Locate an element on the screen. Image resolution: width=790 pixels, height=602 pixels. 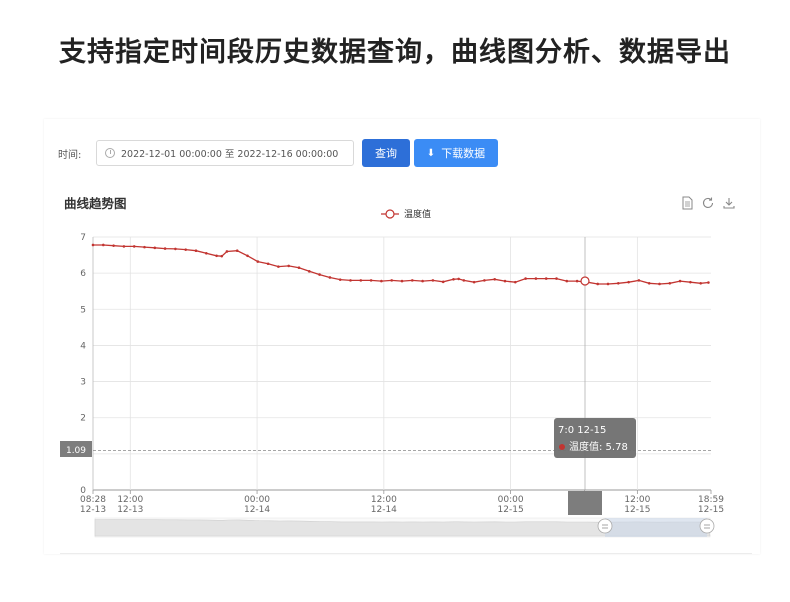
panel-divider is located at coordinates (406, 553).